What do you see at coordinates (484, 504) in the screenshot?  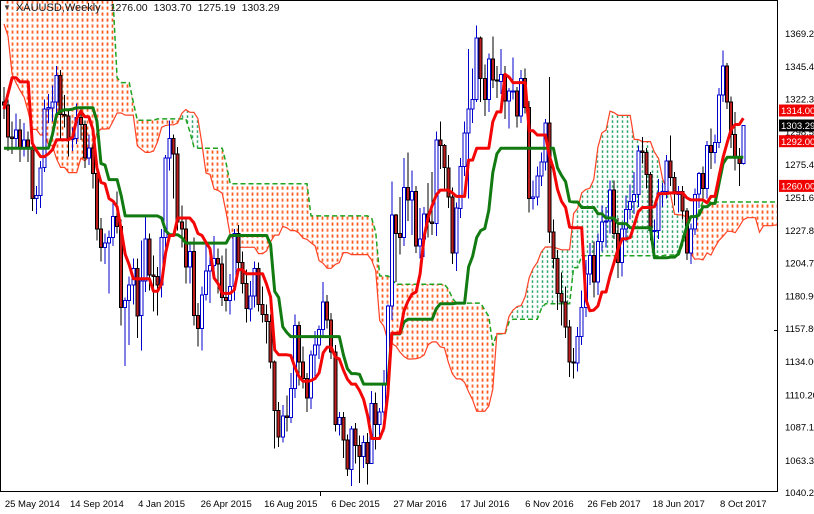 I see `x-axis-label: 17 Jul 2016` at bounding box center [484, 504].